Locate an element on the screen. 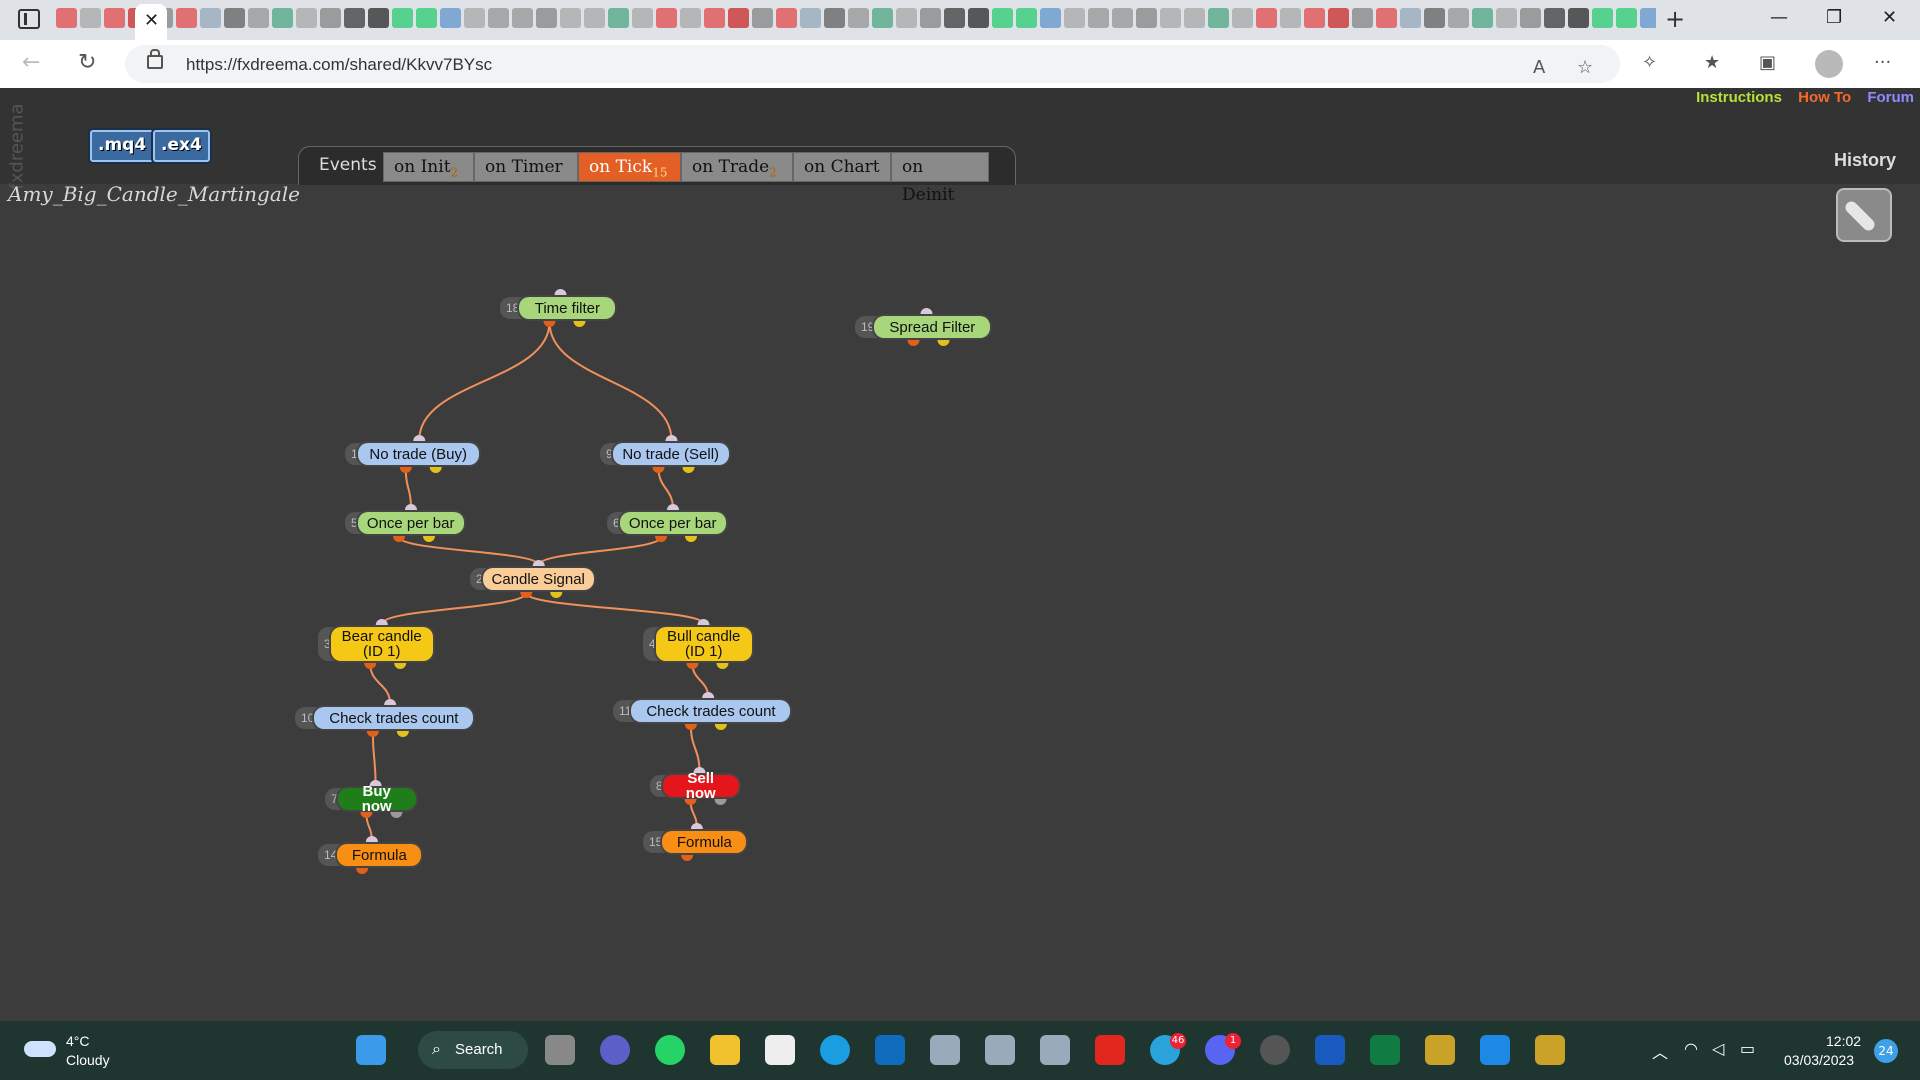 This screenshot has height=1080, width=1920. start-icon is located at coordinates (371, 1050).